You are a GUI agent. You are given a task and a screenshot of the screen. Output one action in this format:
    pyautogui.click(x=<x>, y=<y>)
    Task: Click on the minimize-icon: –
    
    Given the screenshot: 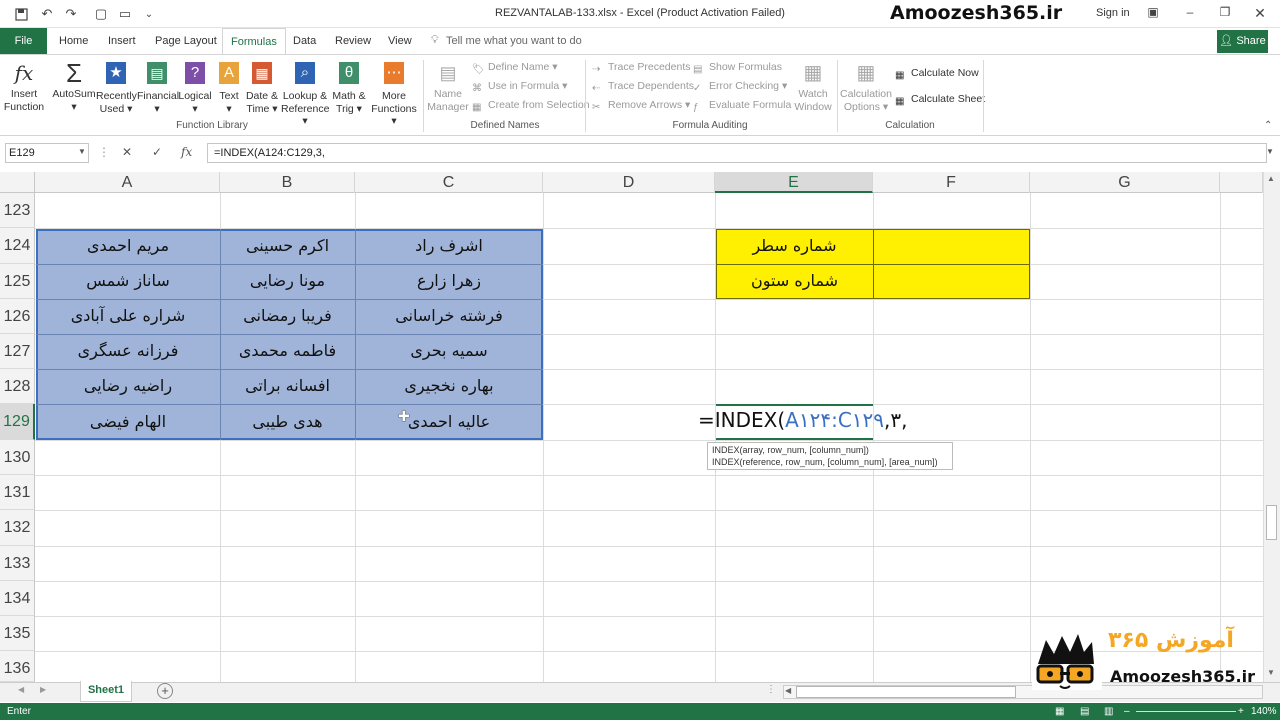 What is the action you would take?
    pyautogui.click(x=1190, y=14)
    